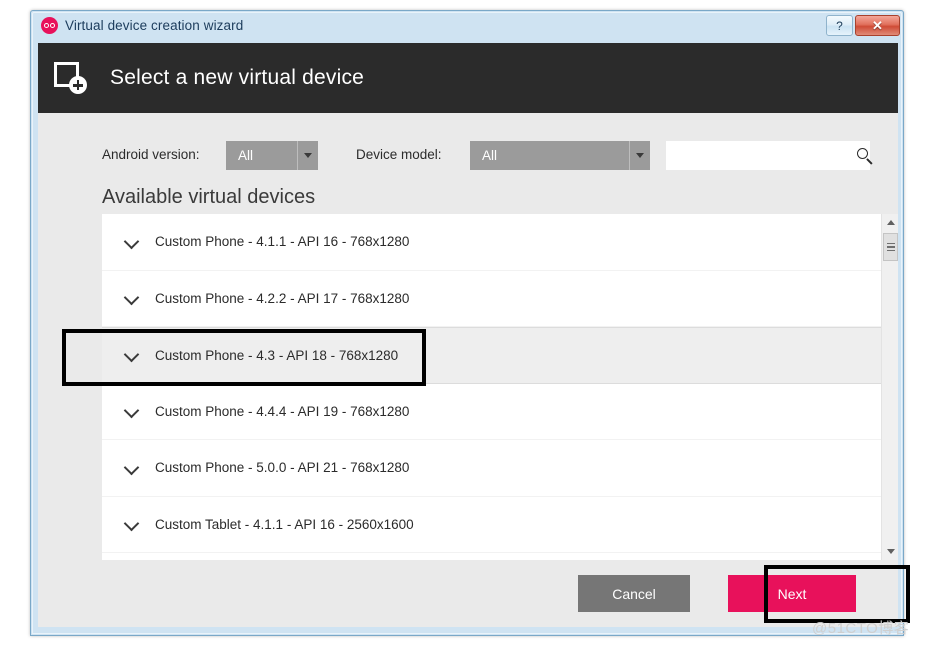  What do you see at coordinates (491, 355) in the screenshot?
I see `list-item-selected: Custom Phone - 4.3 - API 18 - 768x1280` at bounding box center [491, 355].